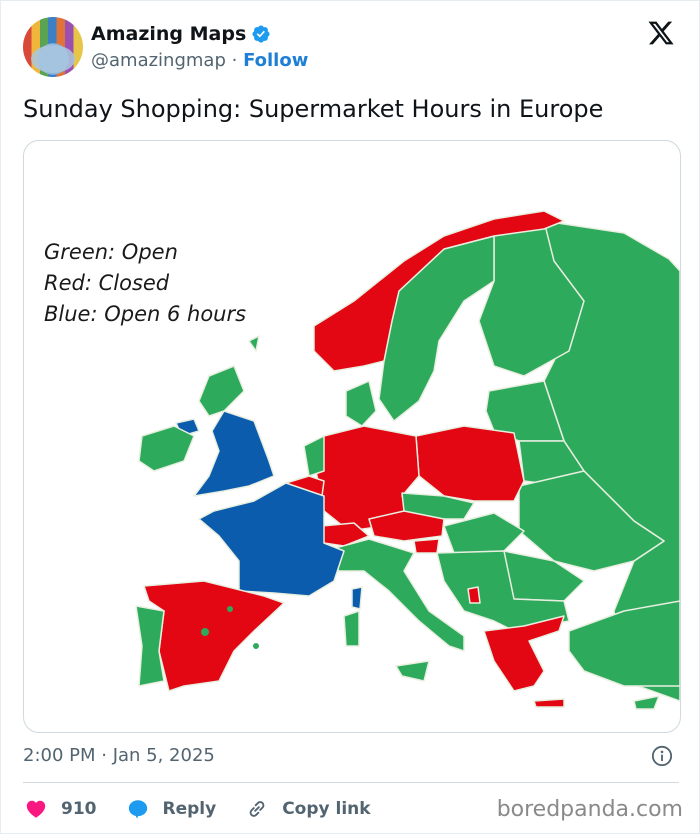  Describe the element at coordinates (351, 782) in the screenshot. I see `divider` at that location.